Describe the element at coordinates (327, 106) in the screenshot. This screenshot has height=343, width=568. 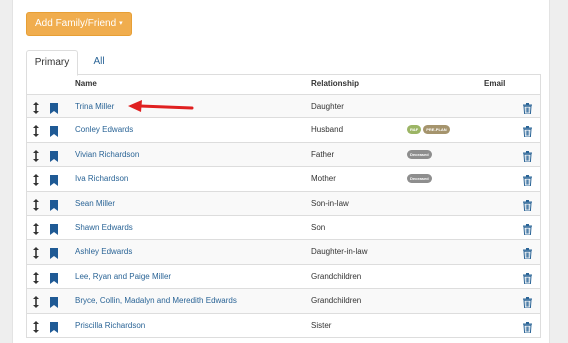
I see `relationship-text: Daughter` at that location.